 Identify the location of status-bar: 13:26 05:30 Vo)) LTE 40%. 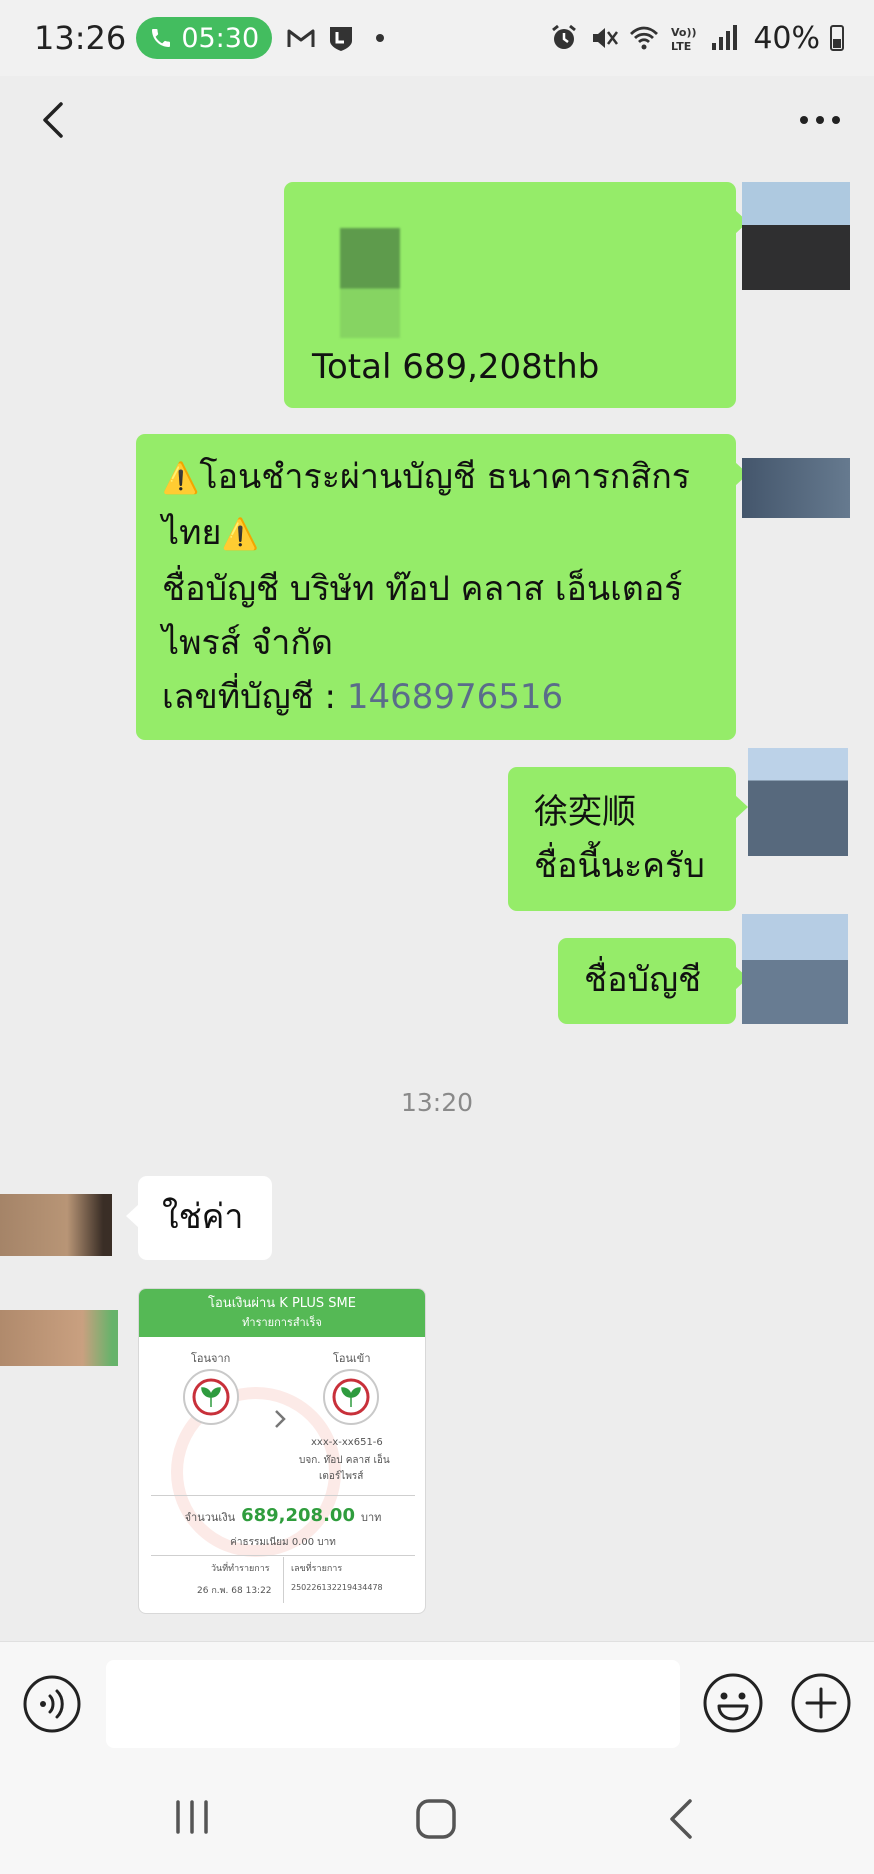
(437, 38).